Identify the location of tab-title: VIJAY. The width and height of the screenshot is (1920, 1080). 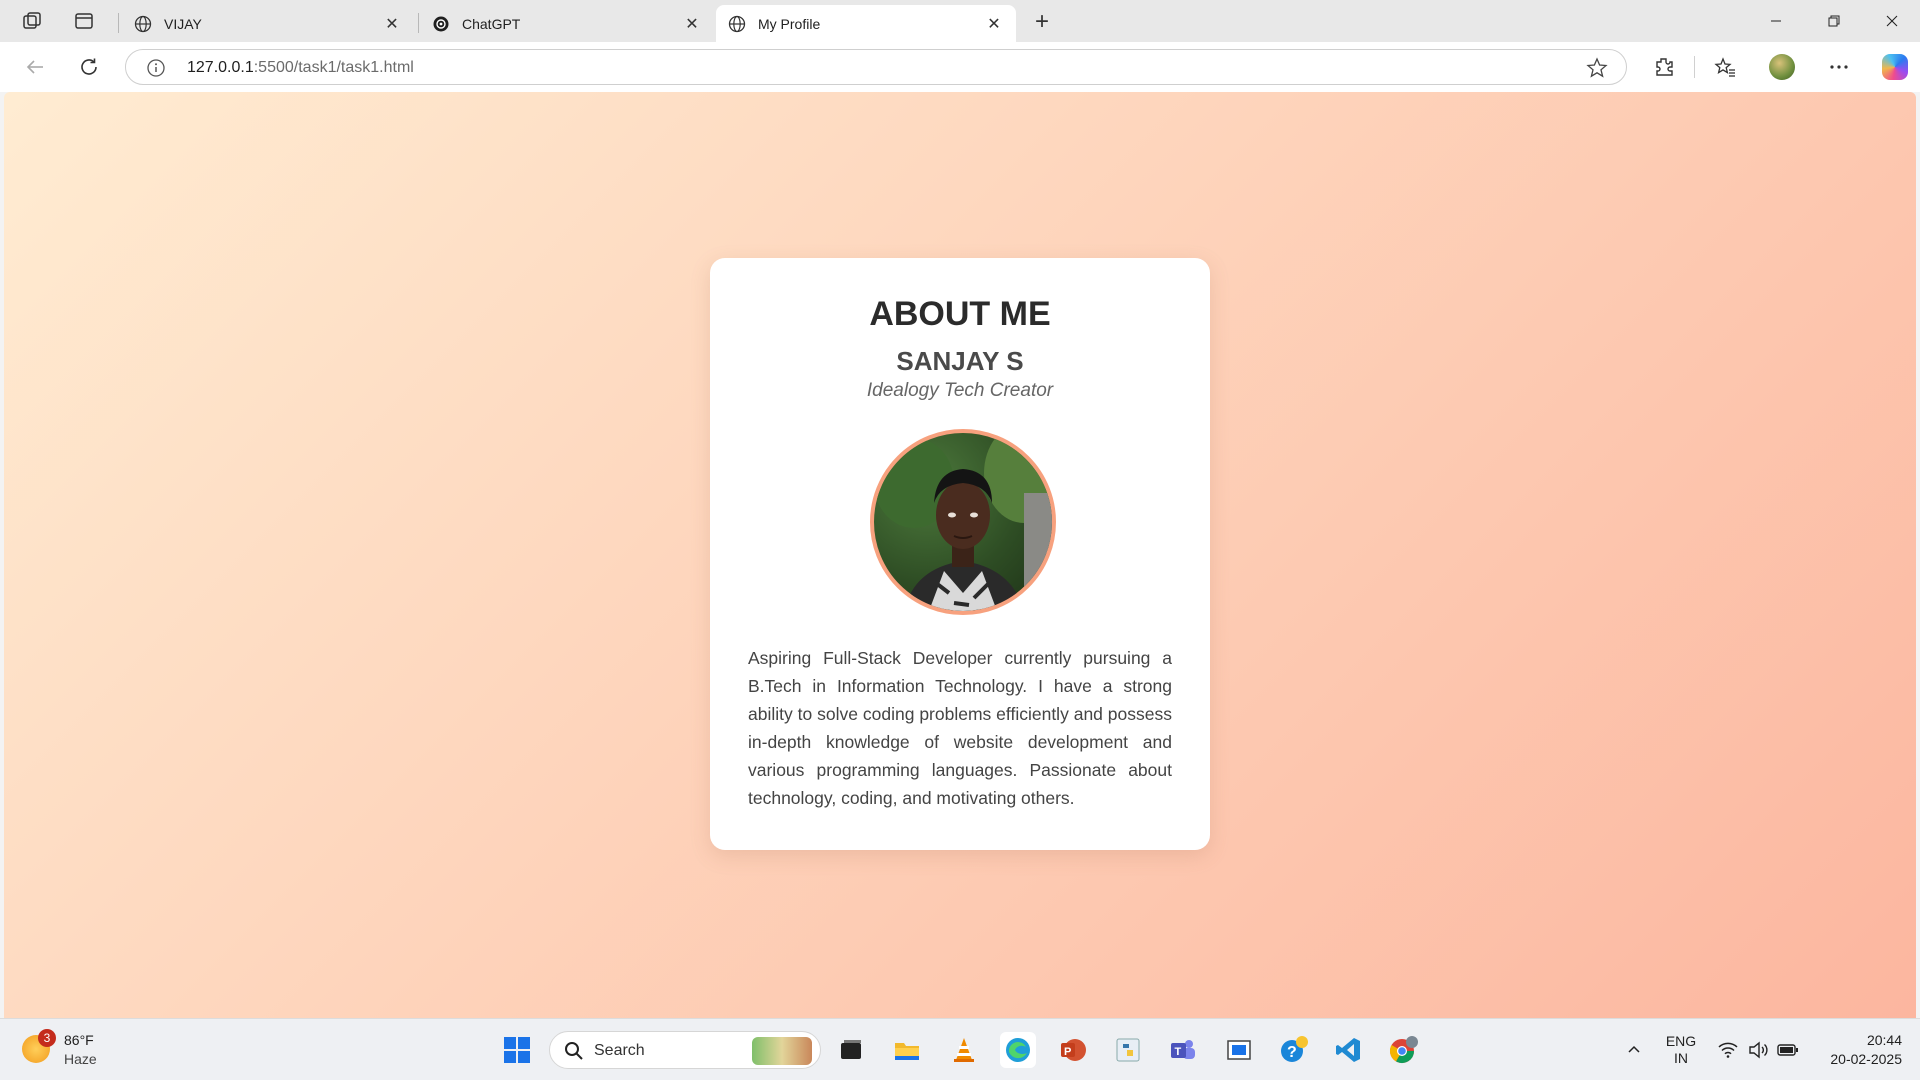
(183, 23).